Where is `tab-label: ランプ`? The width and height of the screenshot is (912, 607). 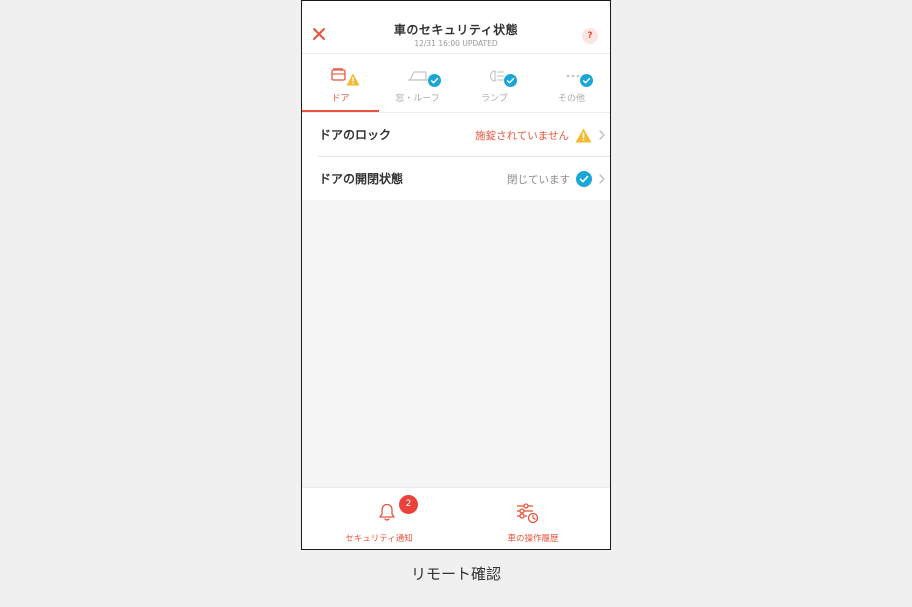
tab-label: ランプ is located at coordinates (494, 99).